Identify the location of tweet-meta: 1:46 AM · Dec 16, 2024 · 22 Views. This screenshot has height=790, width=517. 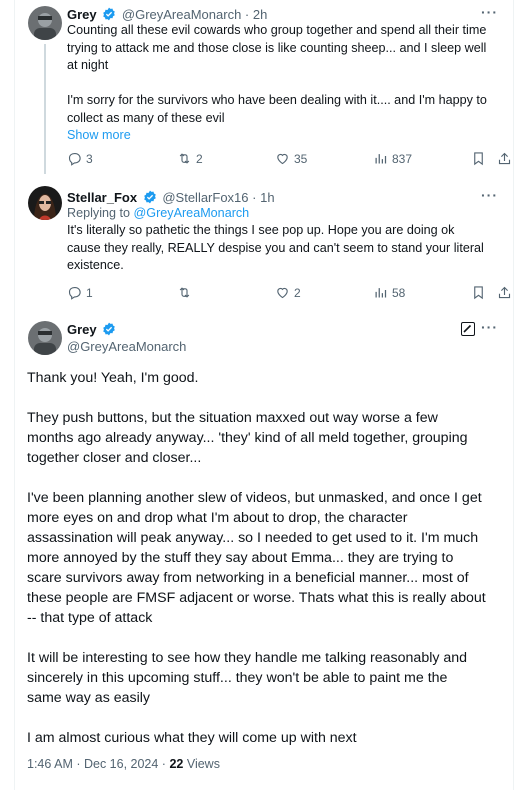
(123, 764).